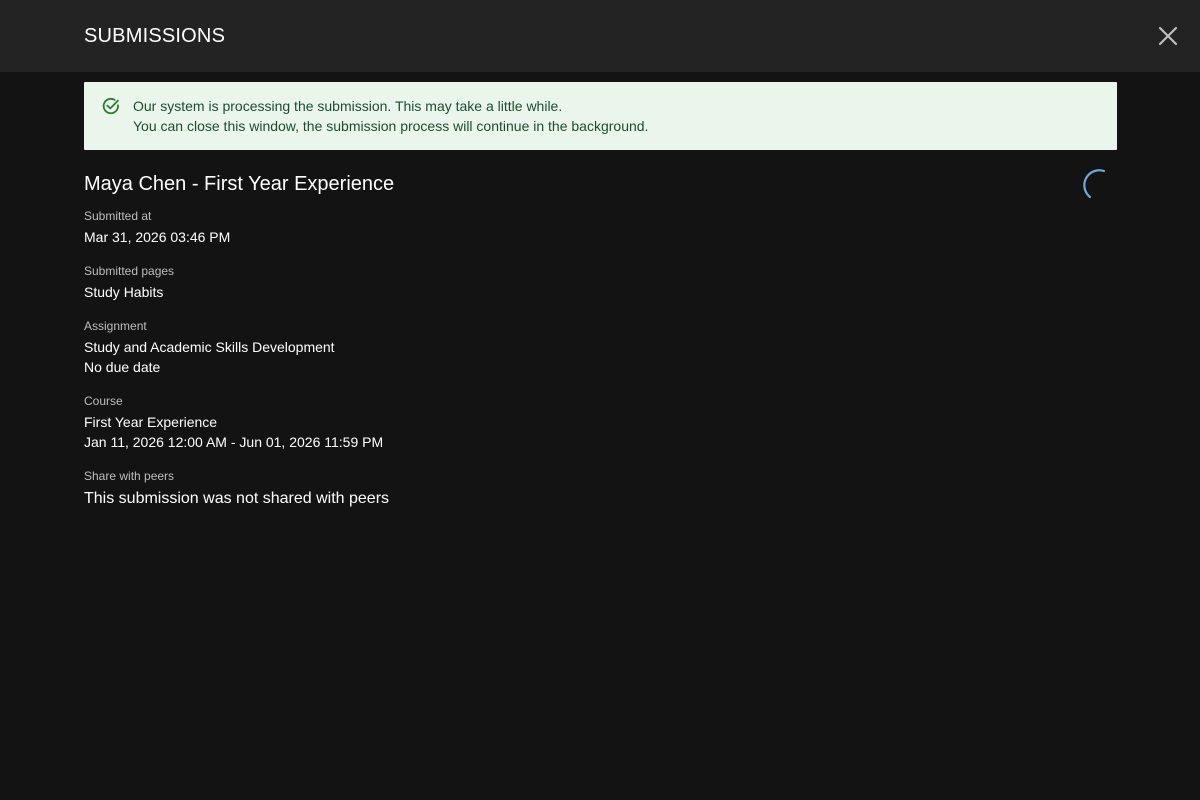  Describe the element at coordinates (129, 271) in the screenshot. I see `submitted-pages-label: Submitted pages` at that location.